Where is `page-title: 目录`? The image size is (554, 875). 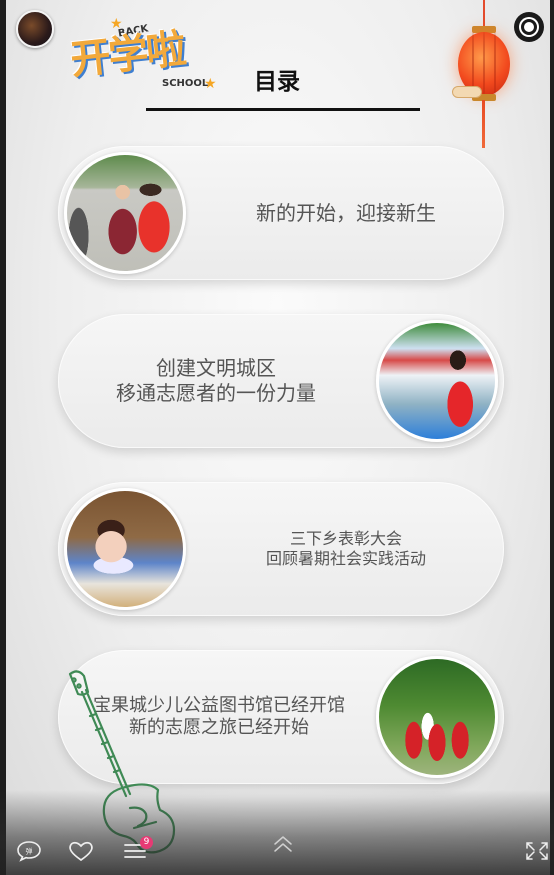 page-title: 目录 is located at coordinates (277, 82).